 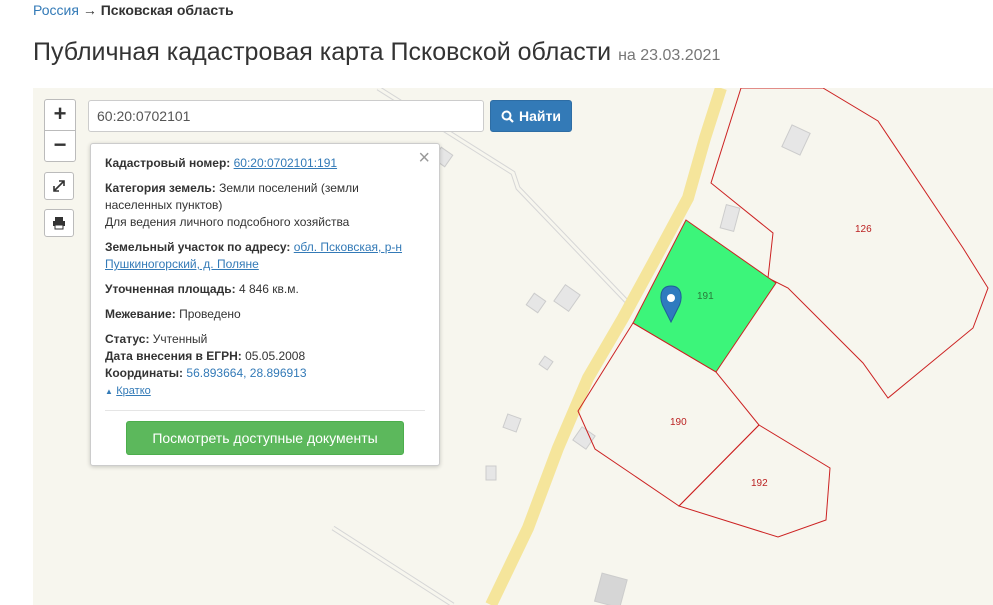 What do you see at coordinates (56, 10) in the screenshot?
I see `breadcrumb-root-link: Россия` at bounding box center [56, 10].